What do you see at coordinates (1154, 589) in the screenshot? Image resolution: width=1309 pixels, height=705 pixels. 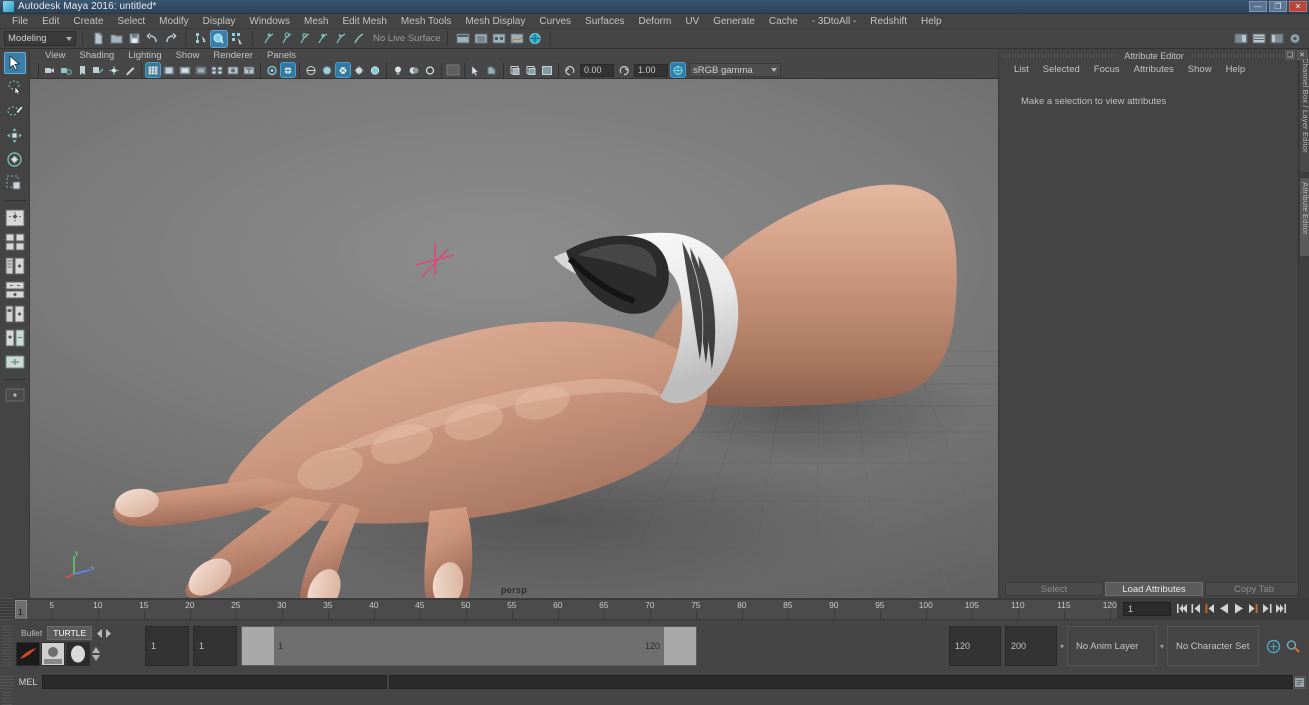 I see `load-attributes-button: Load Attributes` at bounding box center [1154, 589].